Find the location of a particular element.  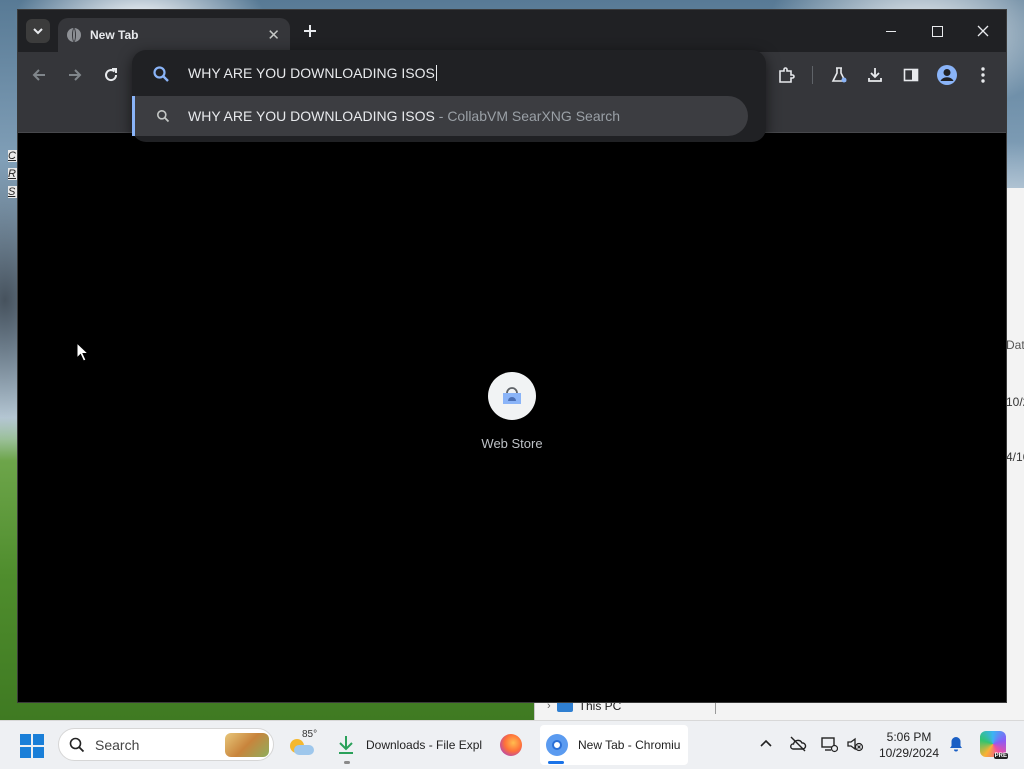

menu-button is located at coordinates (983, 75).